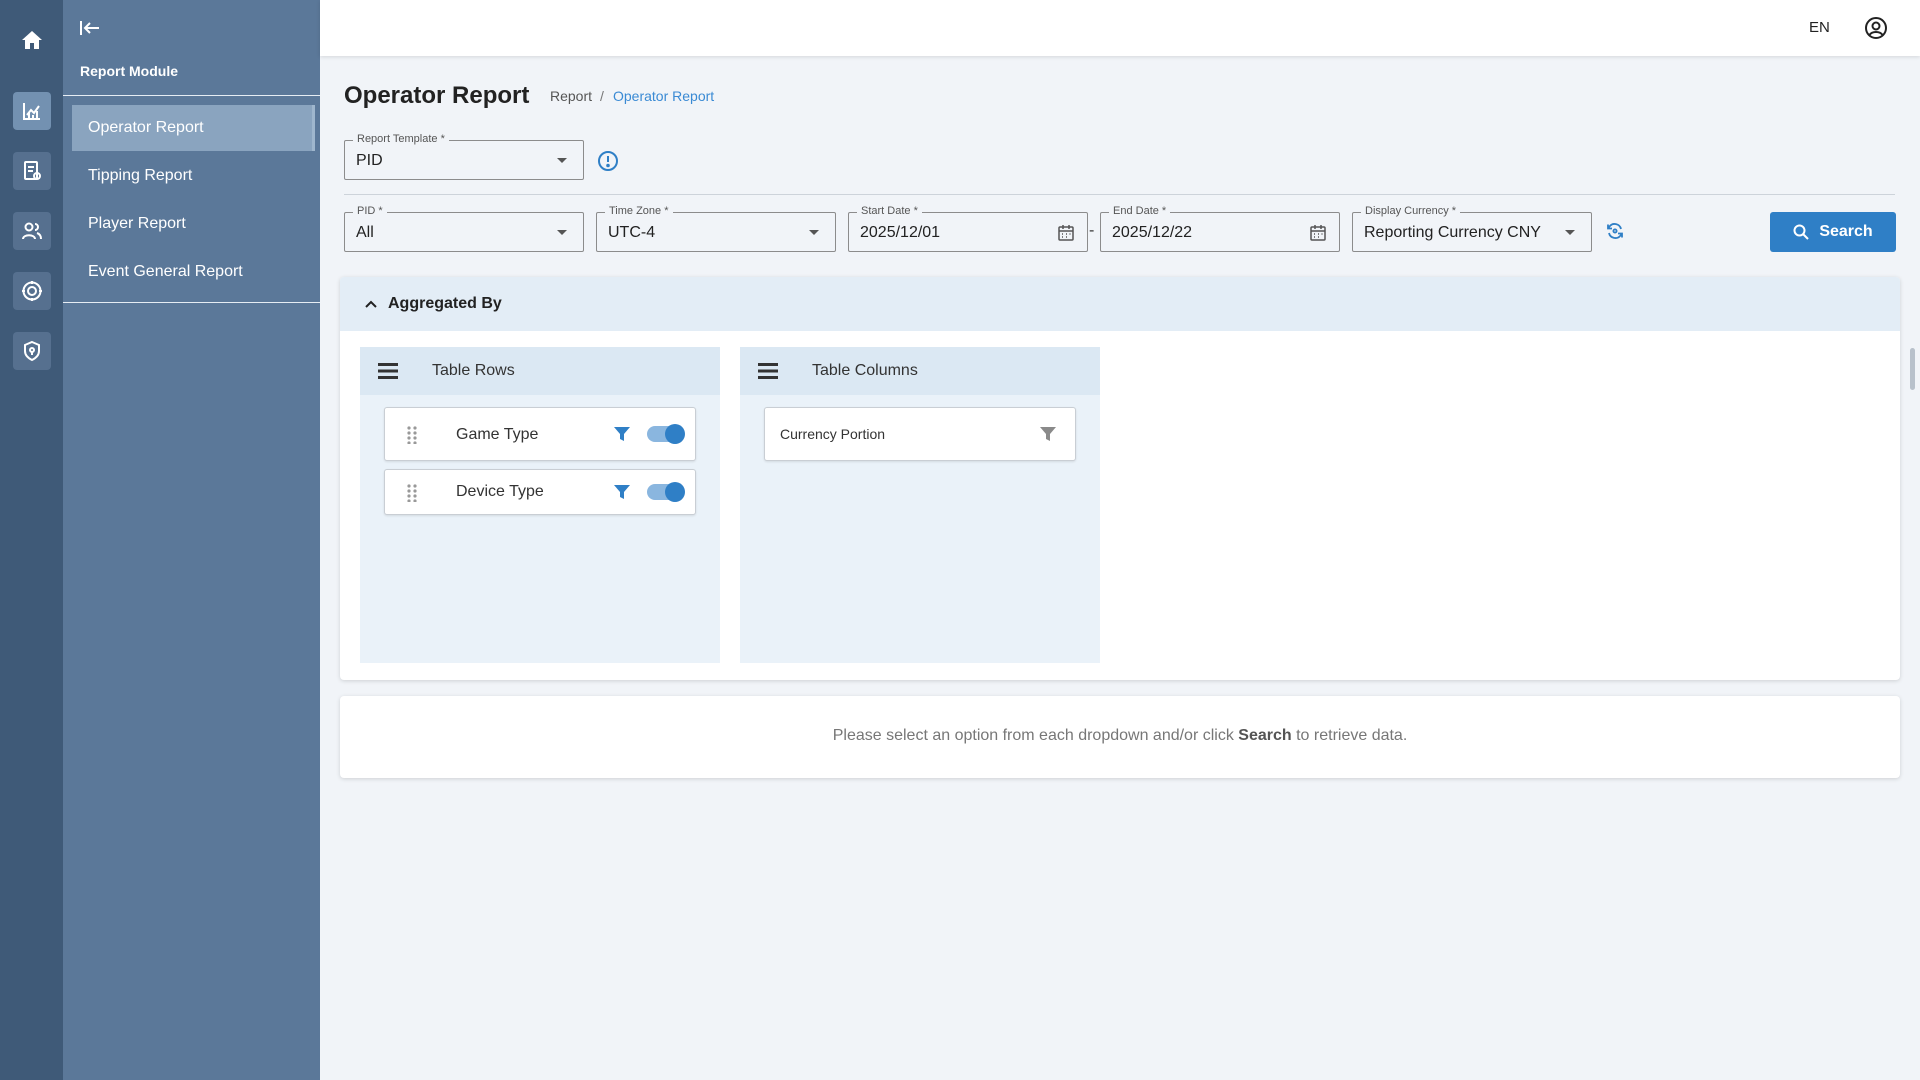 The height and width of the screenshot is (1080, 1920). What do you see at coordinates (1152, 232) in the screenshot?
I see `field-value: 2025/12/22` at bounding box center [1152, 232].